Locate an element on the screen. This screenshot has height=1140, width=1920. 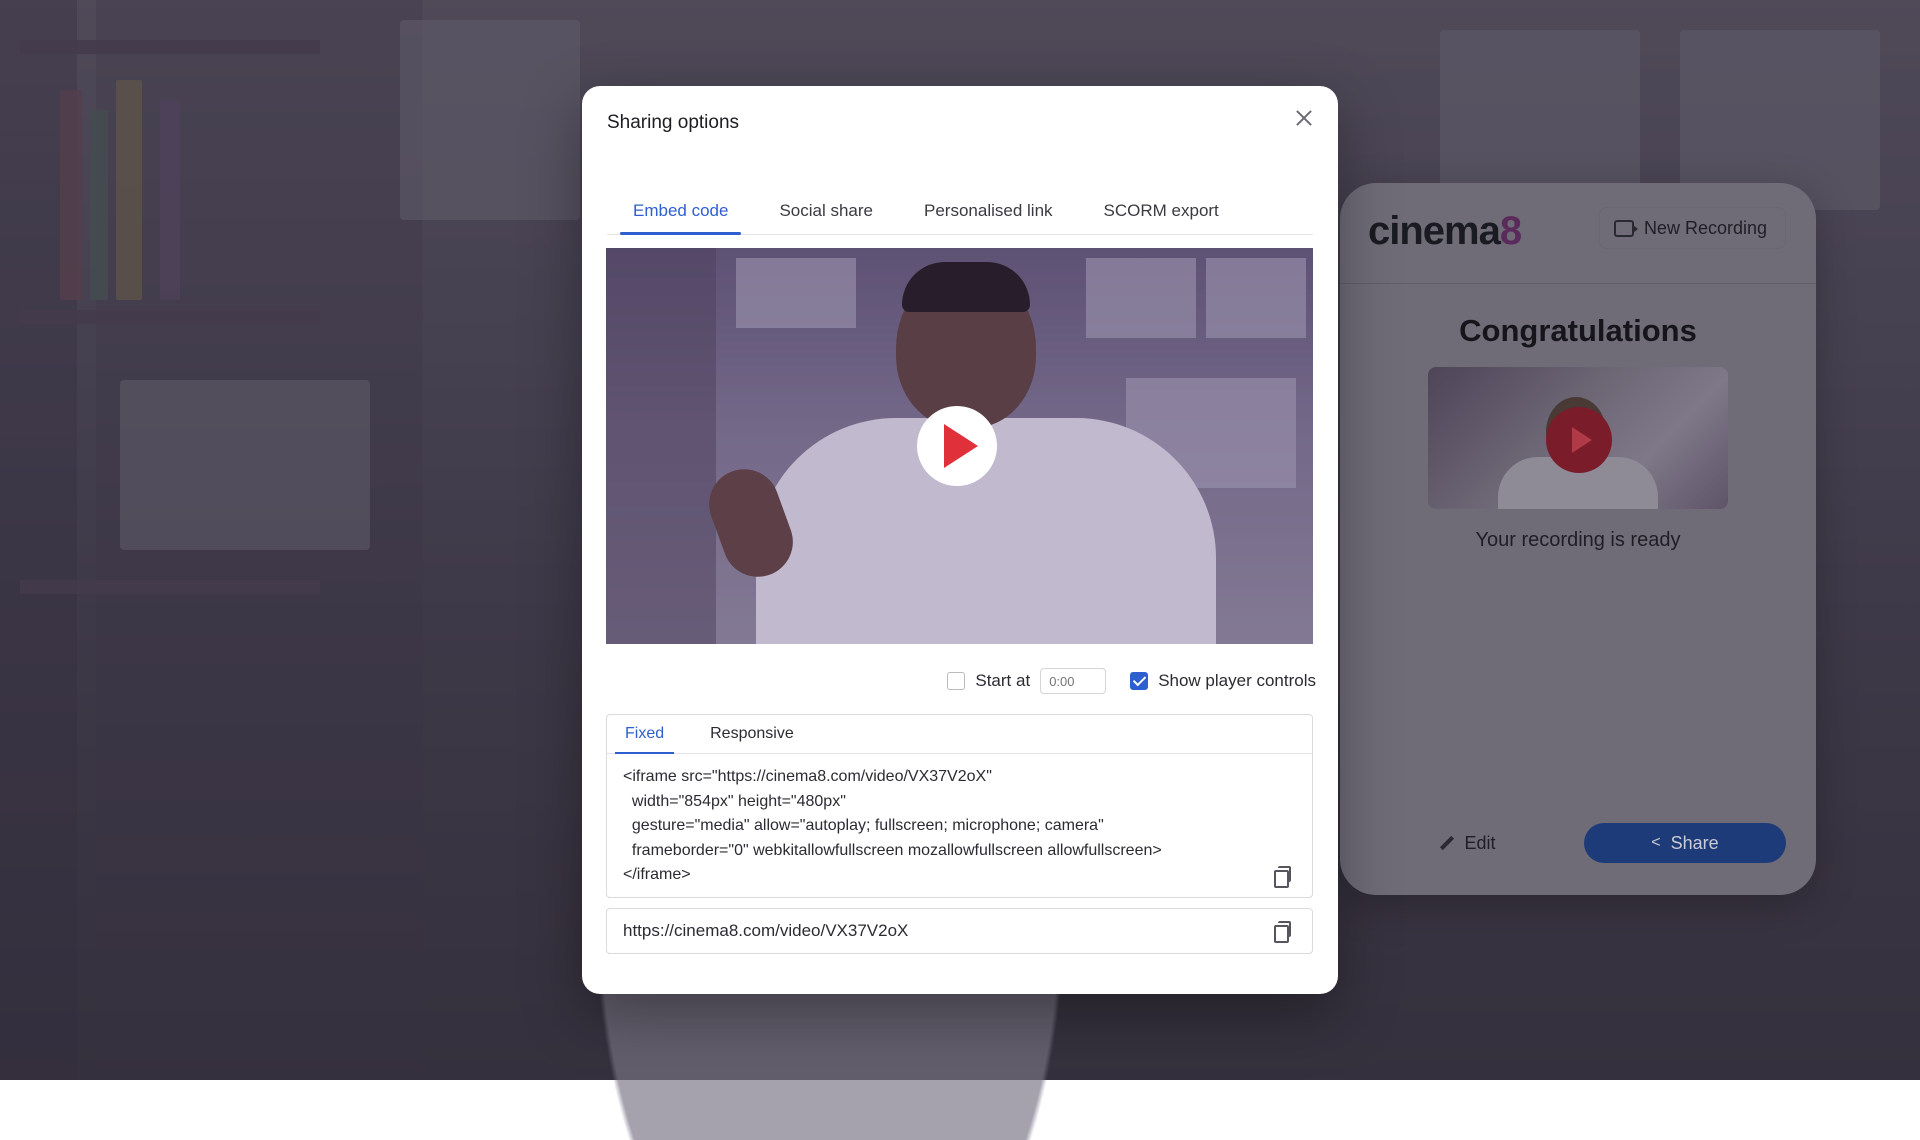
new-recording-label: New Recording is located at coordinates (1705, 227).